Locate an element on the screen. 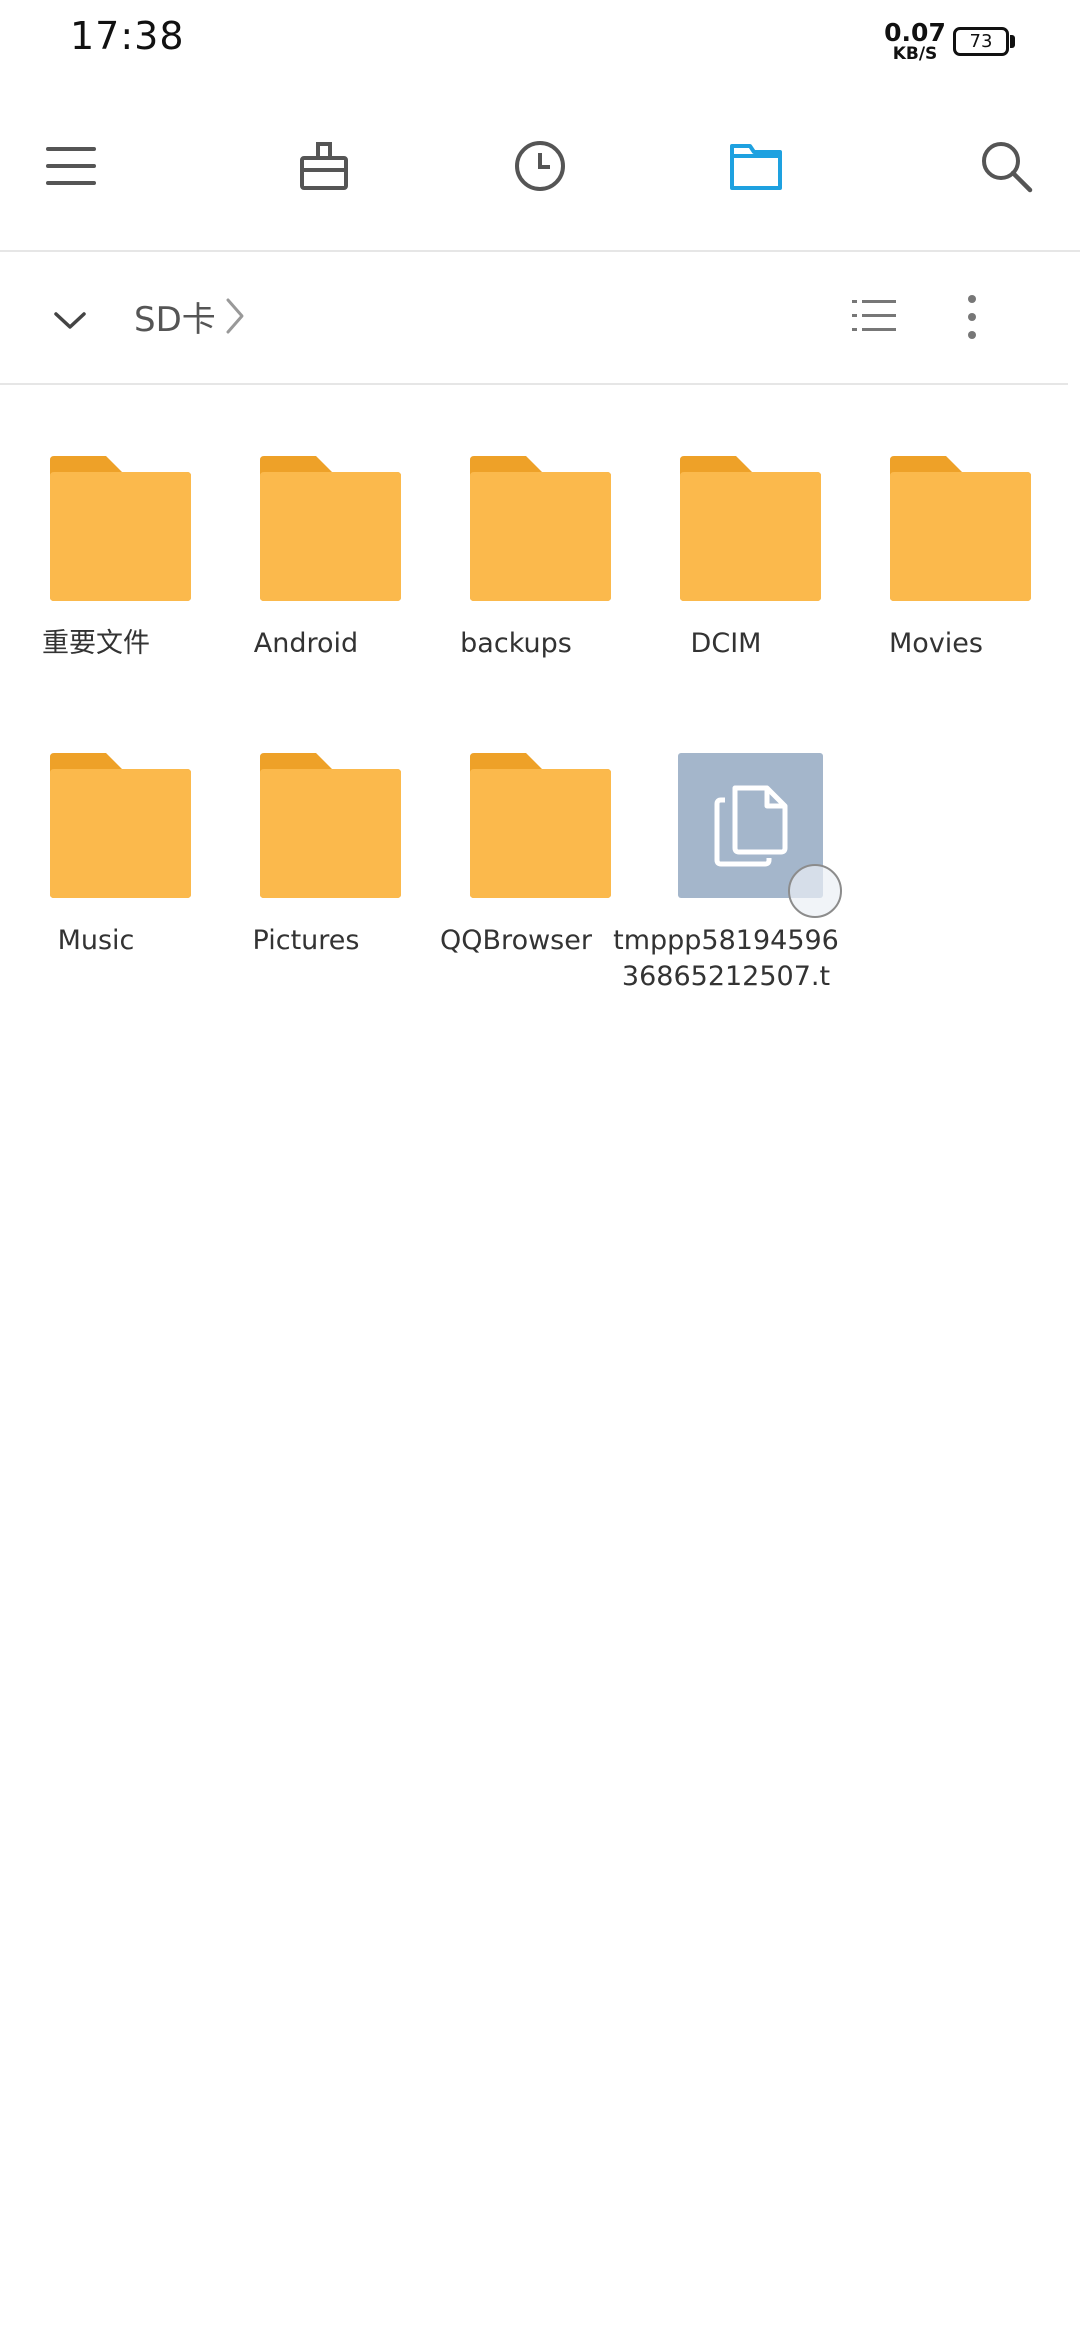 Image resolution: width=1080 pixels, height=2340 pixels. chevron-down-icon is located at coordinates (70, 320).